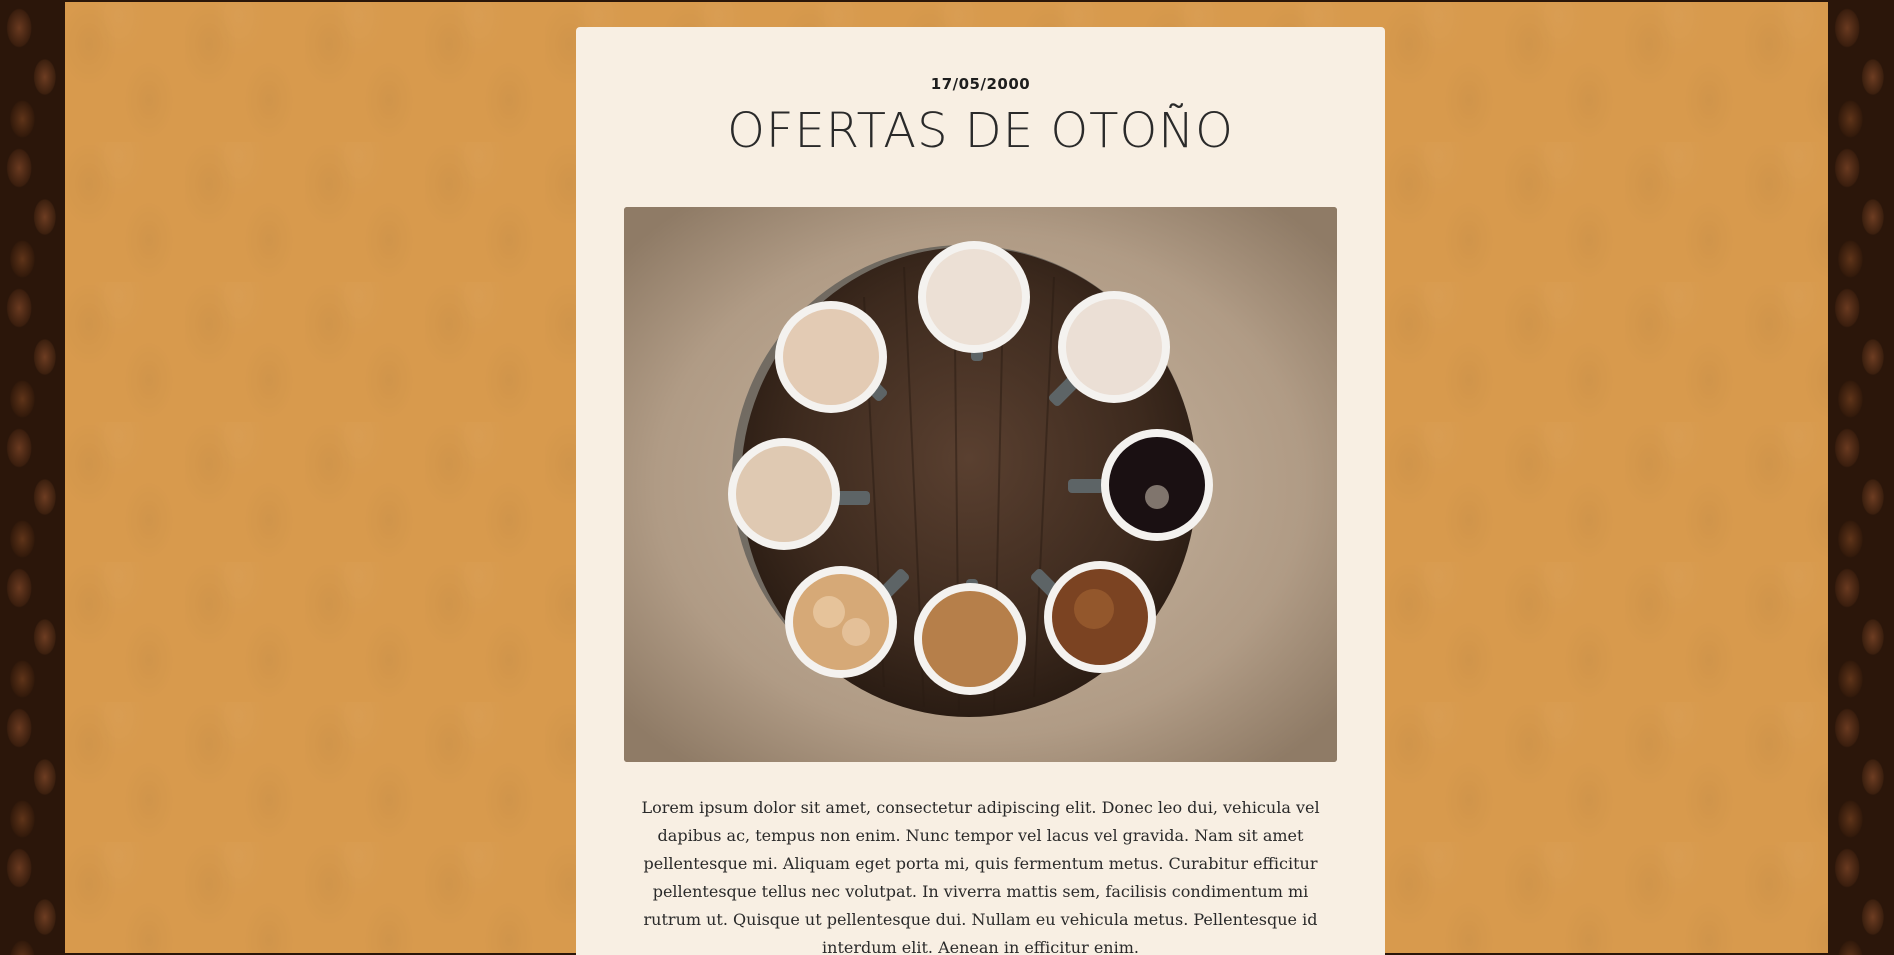  Describe the element at coordinates (32, 477) in the screenshot. I see `coffee-bean-background-left` at that location.